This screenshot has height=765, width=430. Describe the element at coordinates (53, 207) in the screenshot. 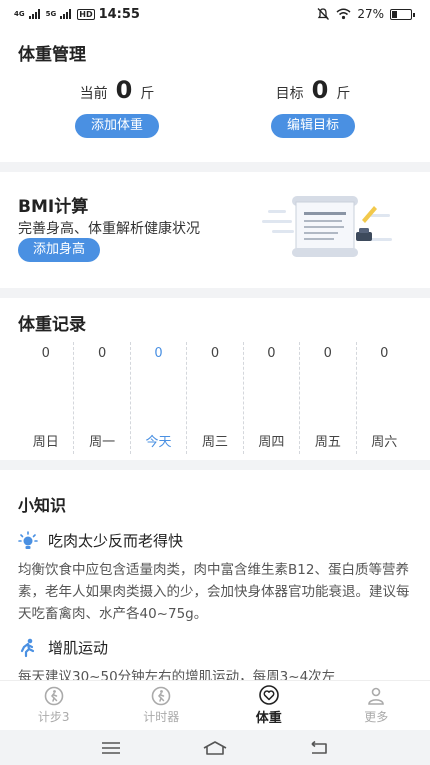

I see `bmi-title: BMI计算` at that location.